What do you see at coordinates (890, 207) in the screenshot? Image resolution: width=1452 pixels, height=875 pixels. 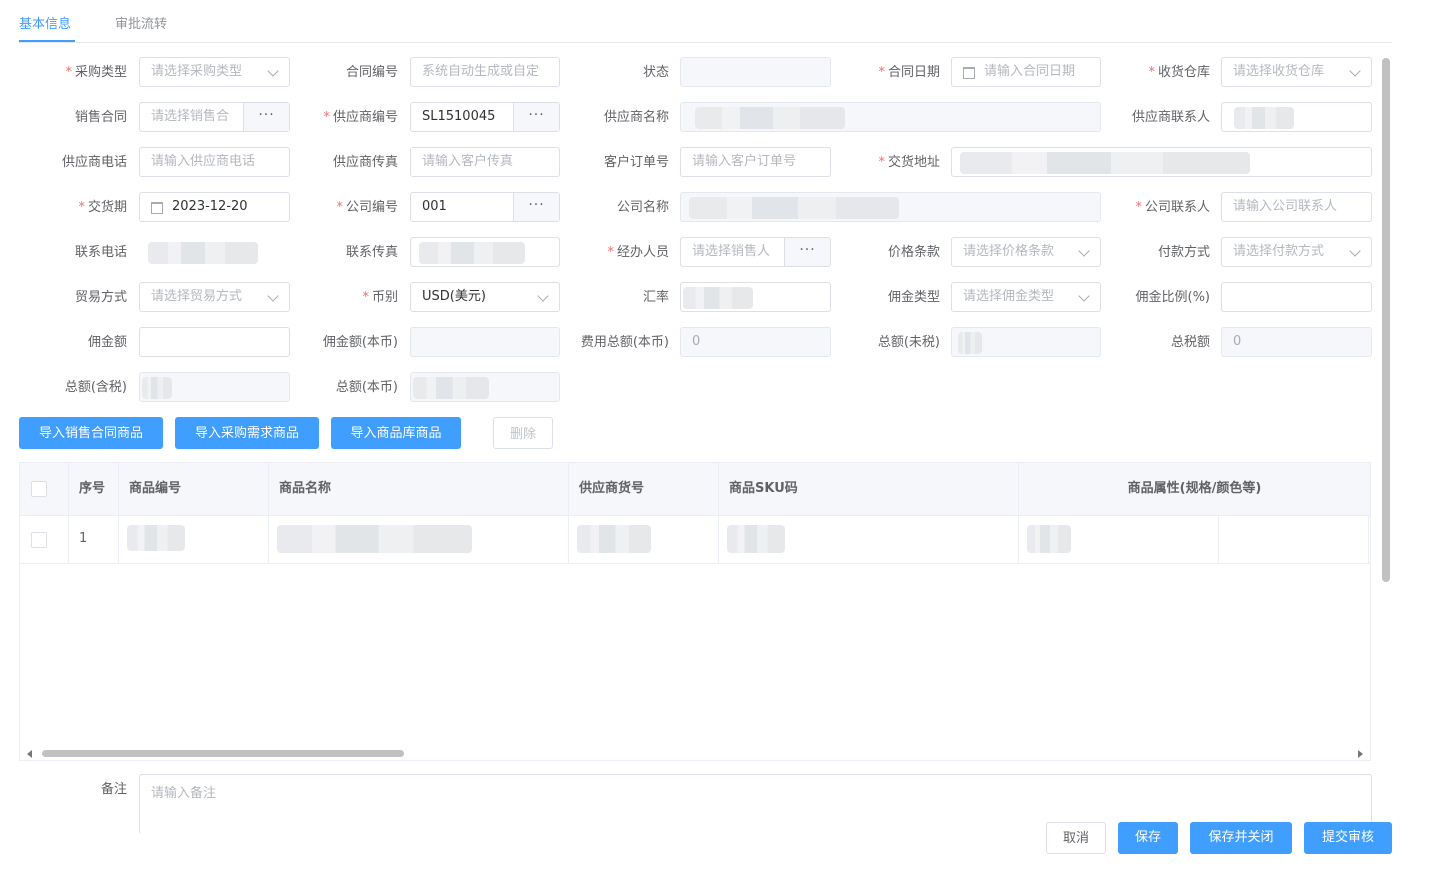 I see `company-name-field` at bounding box center [890, 207].